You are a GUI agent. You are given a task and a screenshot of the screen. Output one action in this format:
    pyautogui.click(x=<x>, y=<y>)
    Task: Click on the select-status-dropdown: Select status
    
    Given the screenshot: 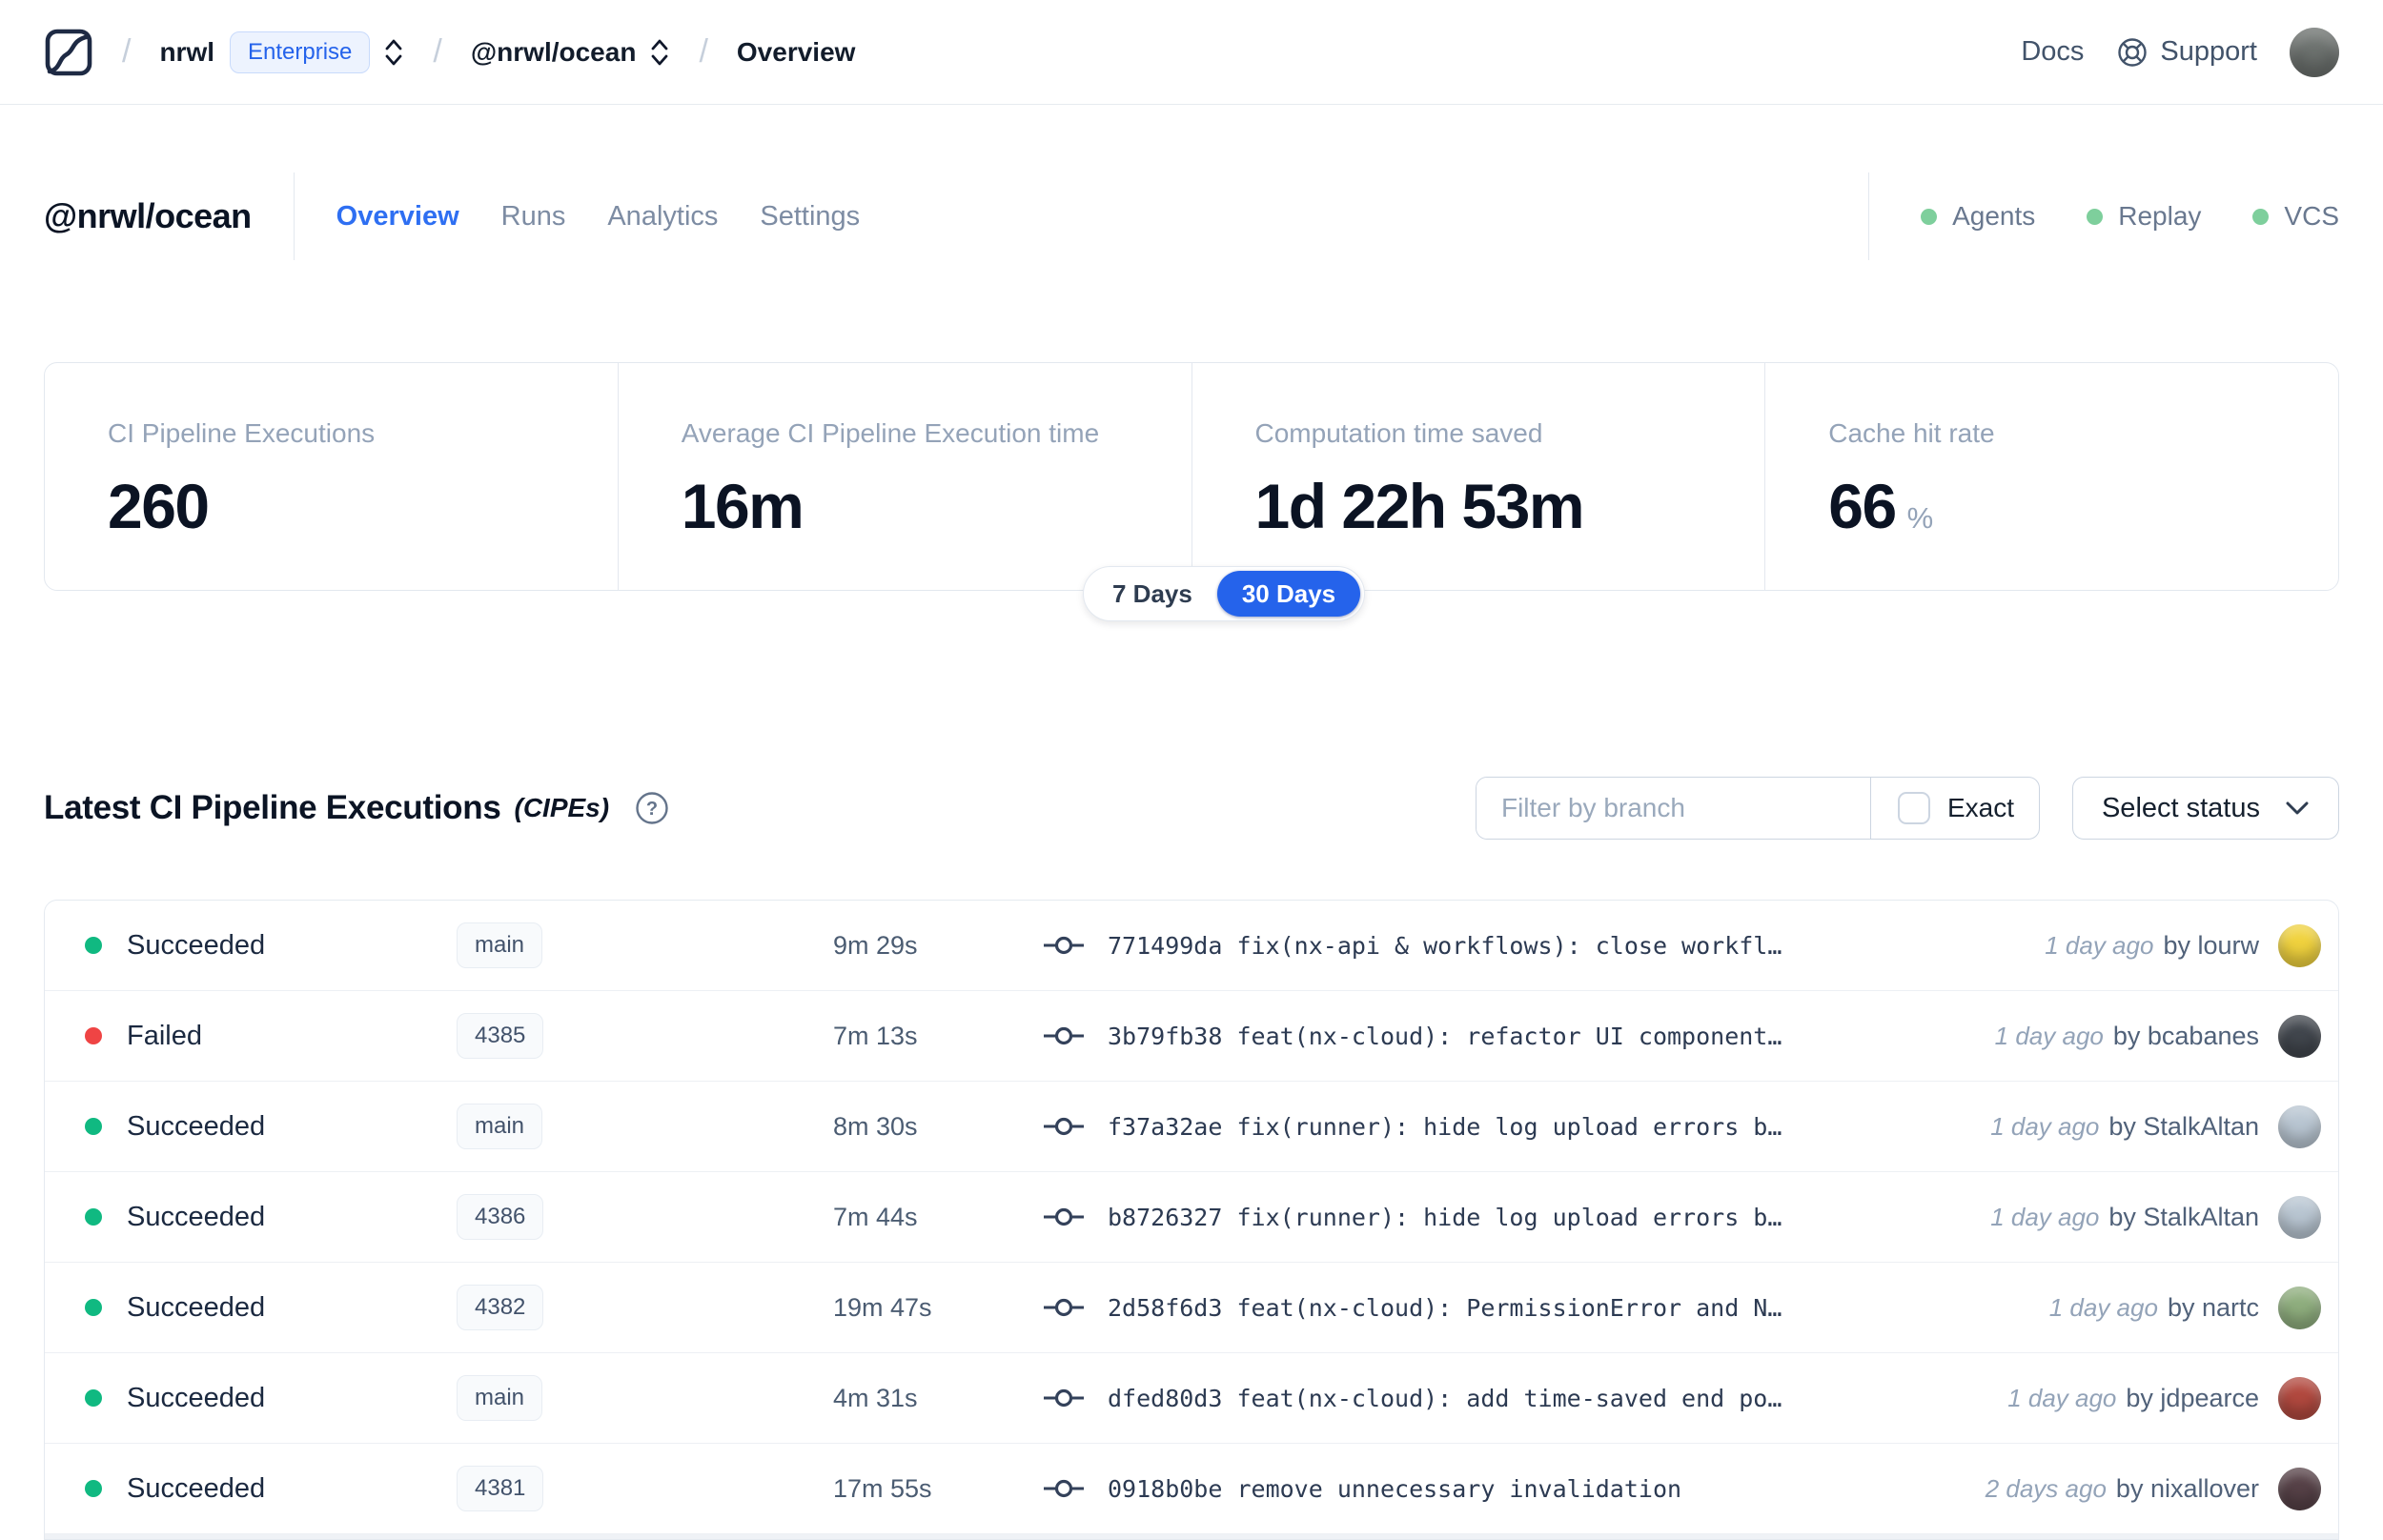 What is the action you would take?
    pyautogui.click(x=2205, y=808)
    